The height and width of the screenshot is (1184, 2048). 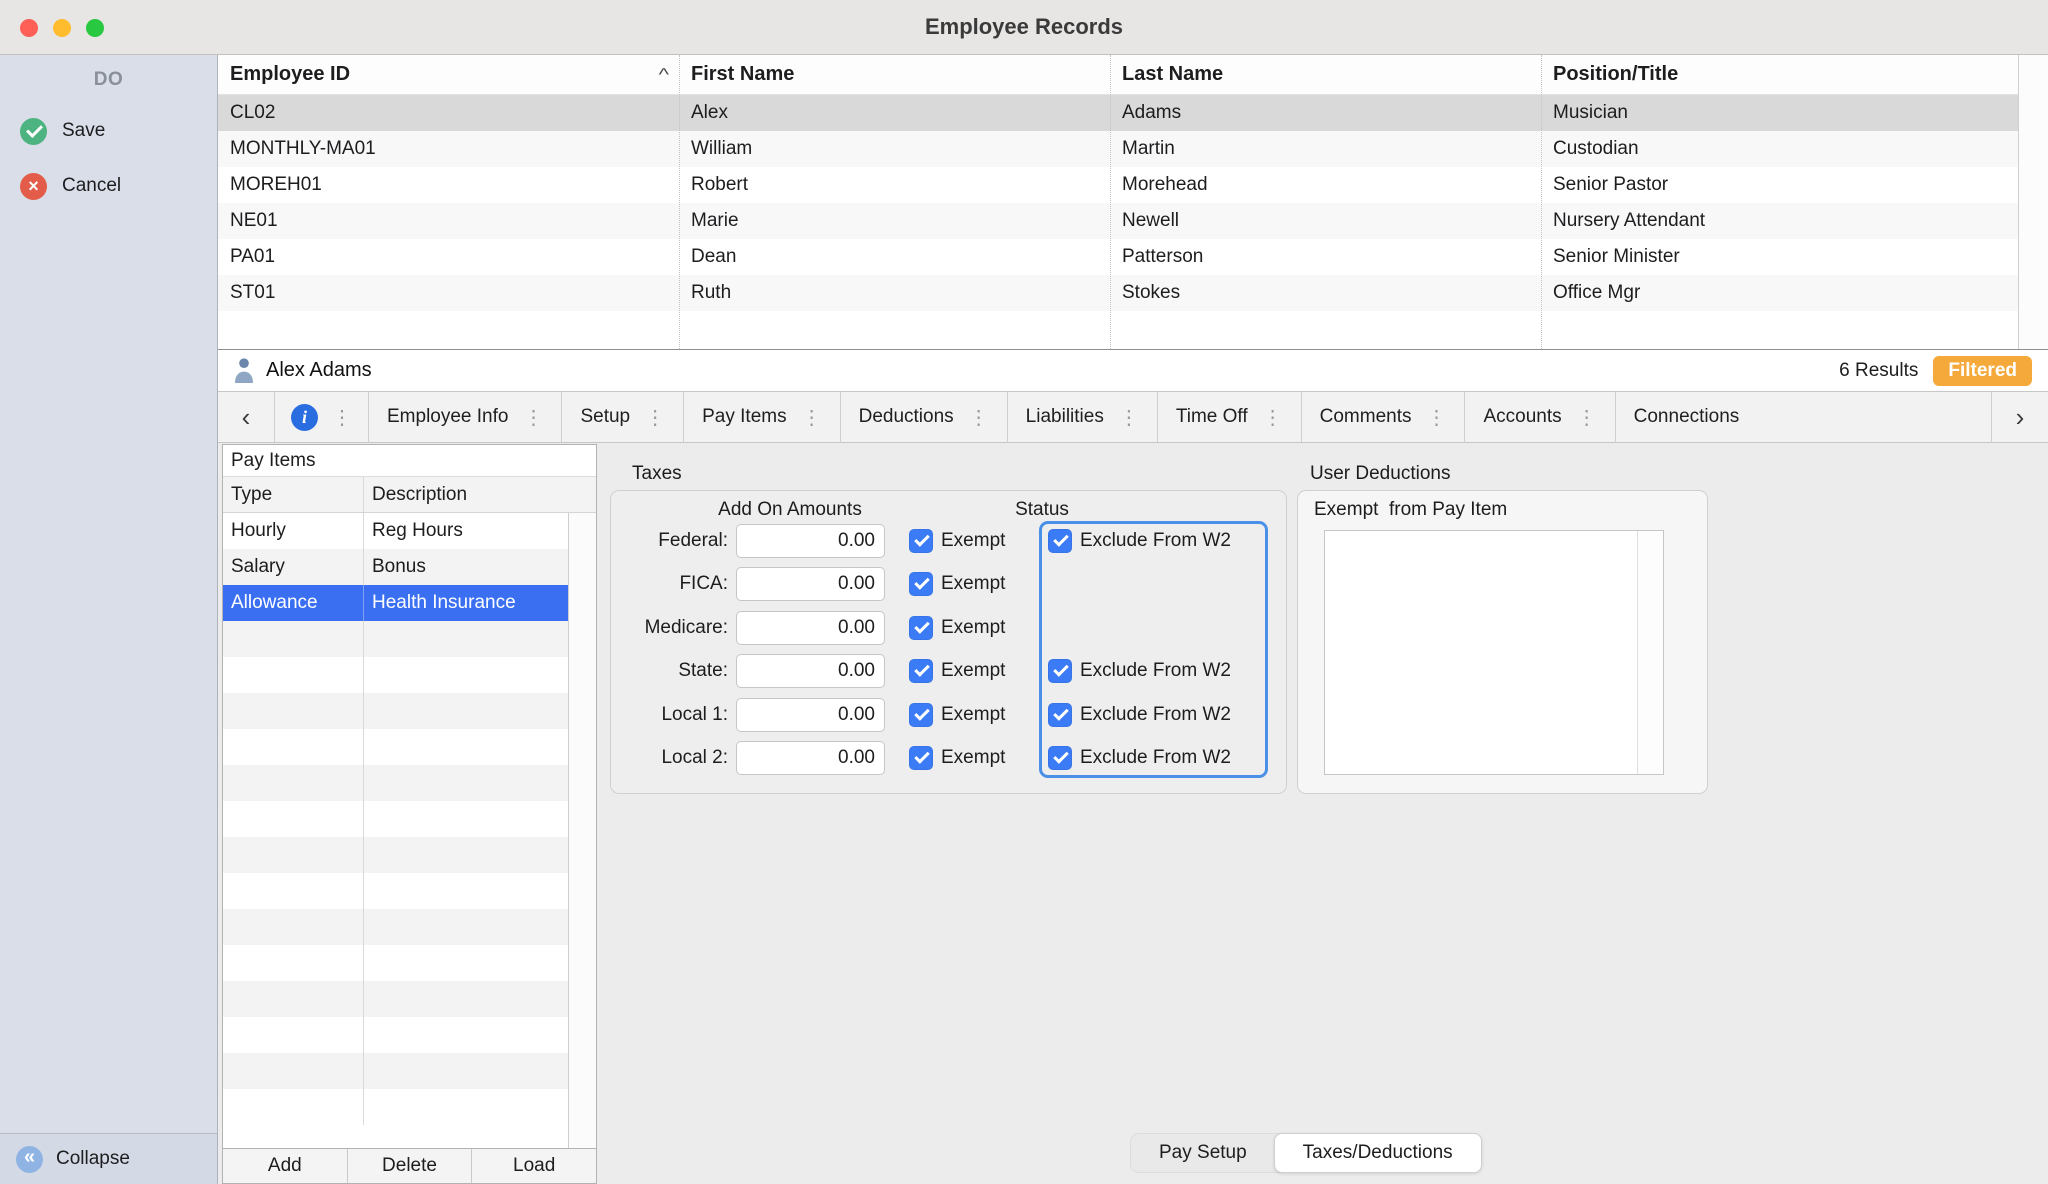 What do you see at coordinates (293, 494) in the screenshot?
I see `column-header-type: Type` at bounding box center [293, 494].